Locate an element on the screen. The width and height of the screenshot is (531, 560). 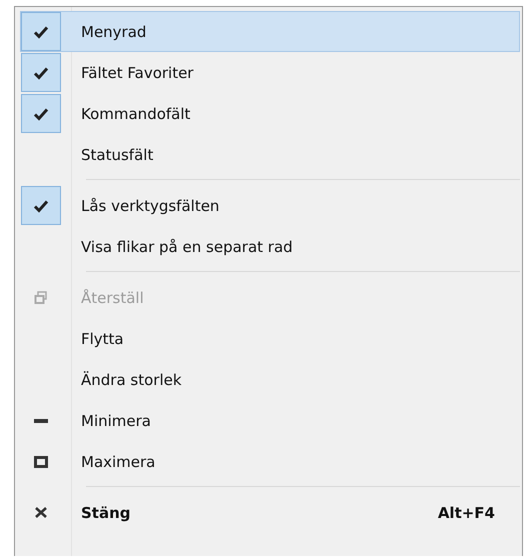
menu-item-label: Minimera is located at coordinates (116, 421).